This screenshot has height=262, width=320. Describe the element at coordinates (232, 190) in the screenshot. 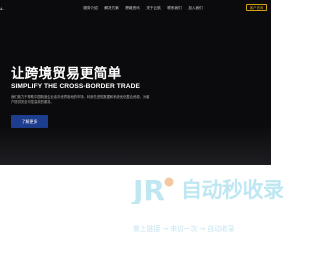

I see `watermark-title: 自动秒收录` at that location.